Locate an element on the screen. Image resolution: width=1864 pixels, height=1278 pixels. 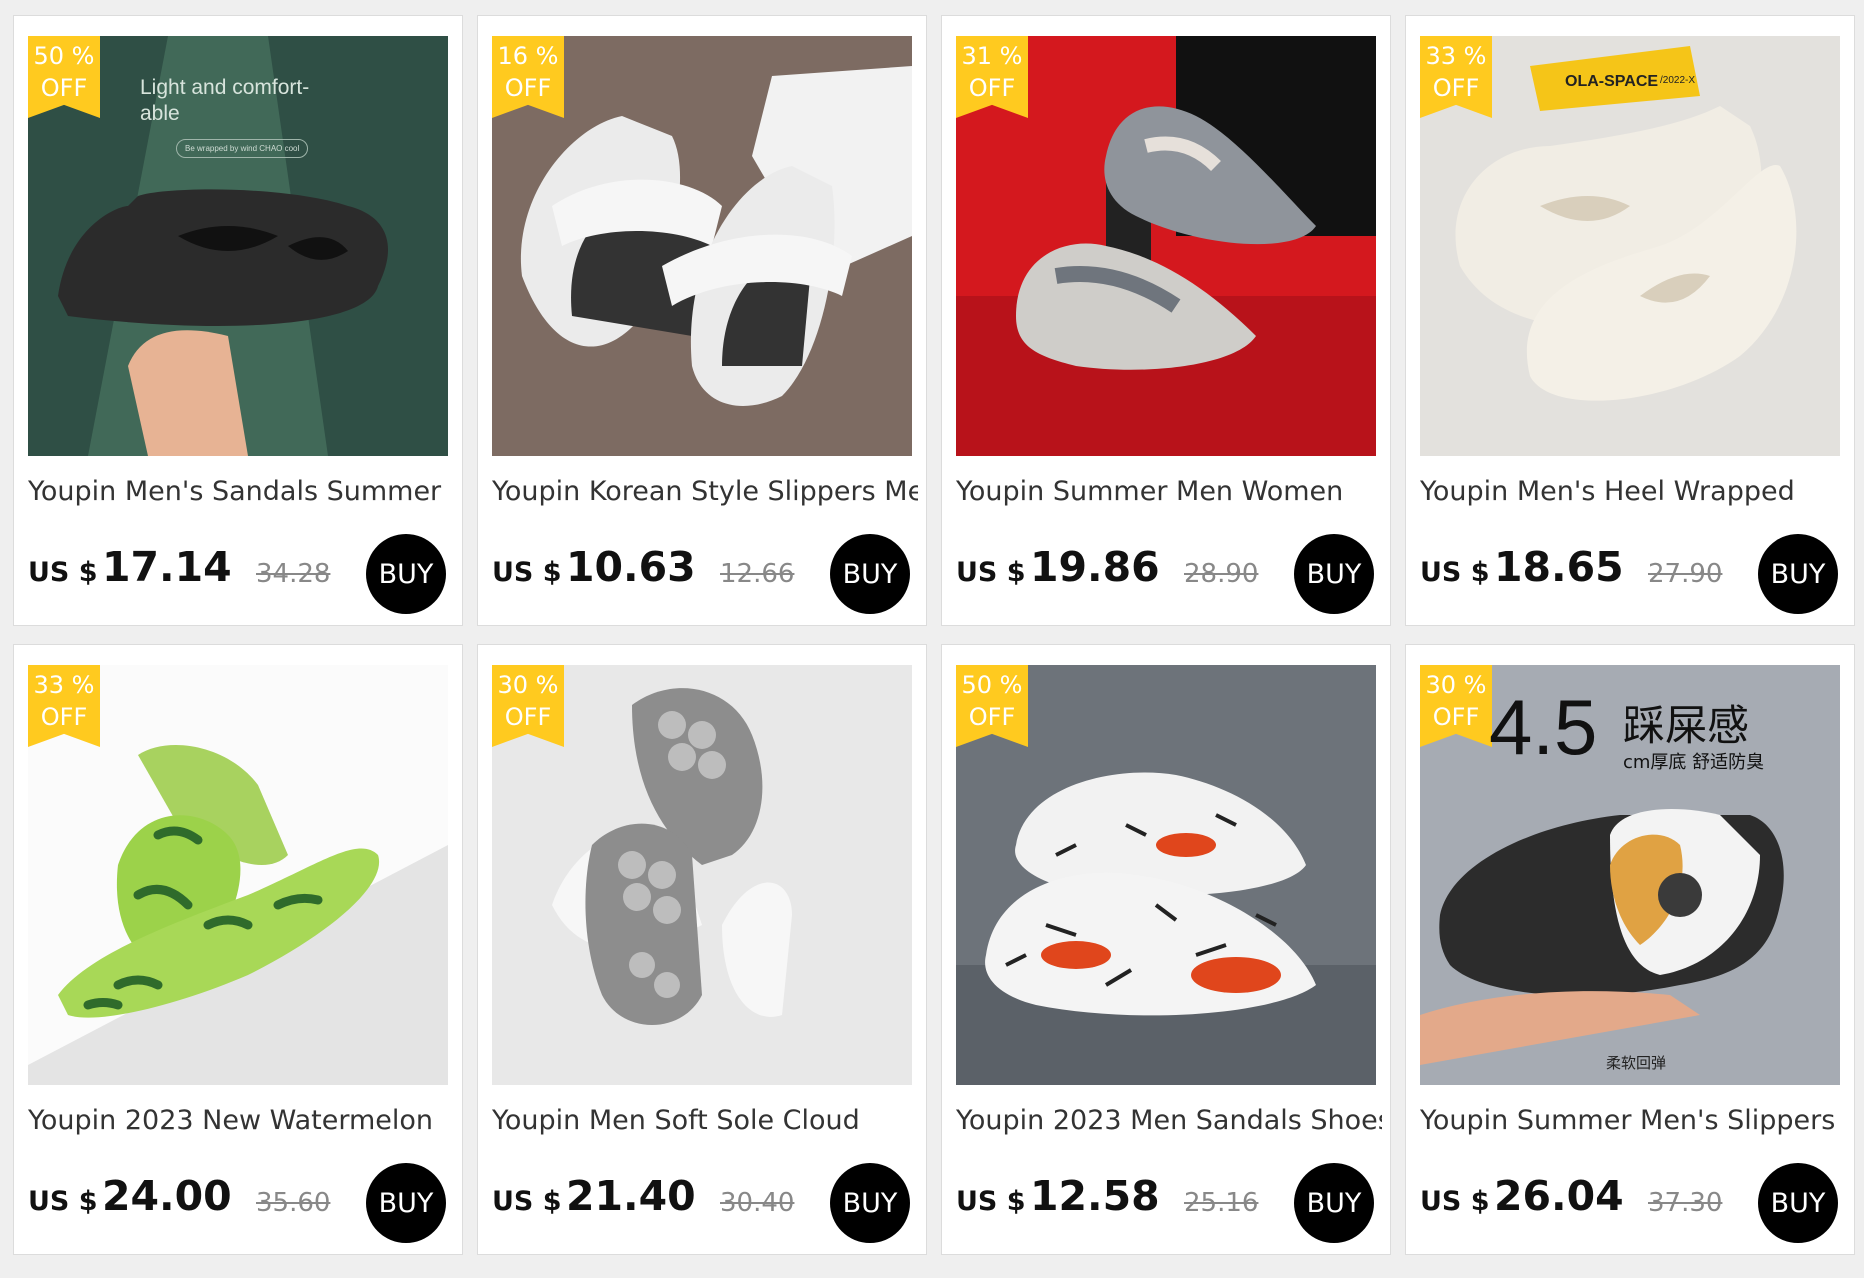
product-title: Youpin Korean Style Slippers Men is located at coordinates (705, 491).